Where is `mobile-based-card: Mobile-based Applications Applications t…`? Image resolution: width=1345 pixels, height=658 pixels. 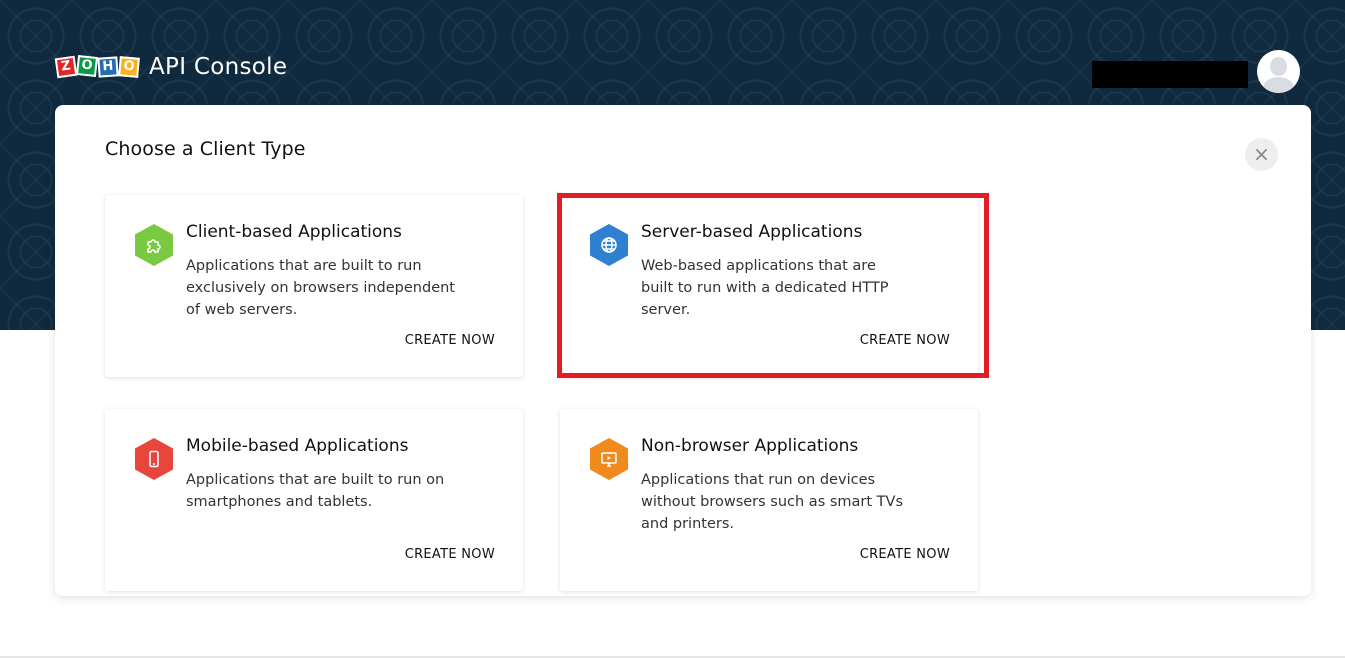
mobile-based-card: Mobile-based Applications Applications t… is located at coordinates (314, 500).